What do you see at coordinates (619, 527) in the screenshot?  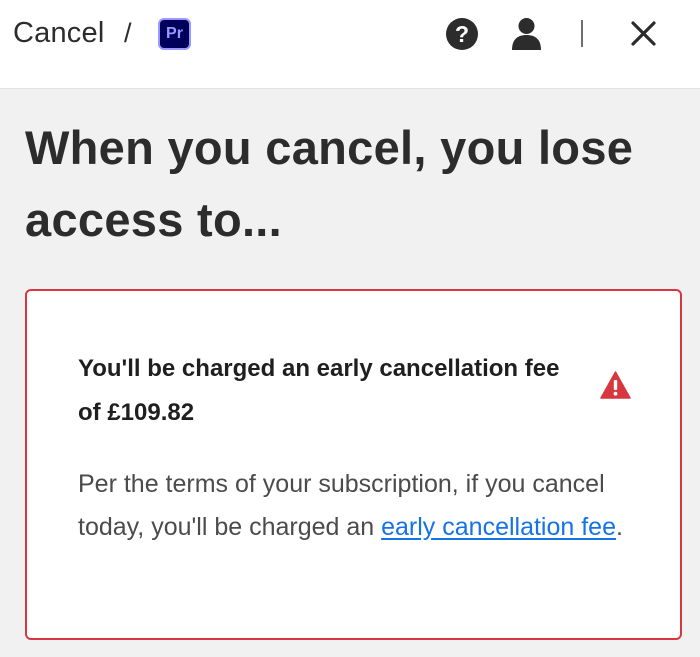 I see `alert-body-suffix: .` at bounding box center [619, 527].